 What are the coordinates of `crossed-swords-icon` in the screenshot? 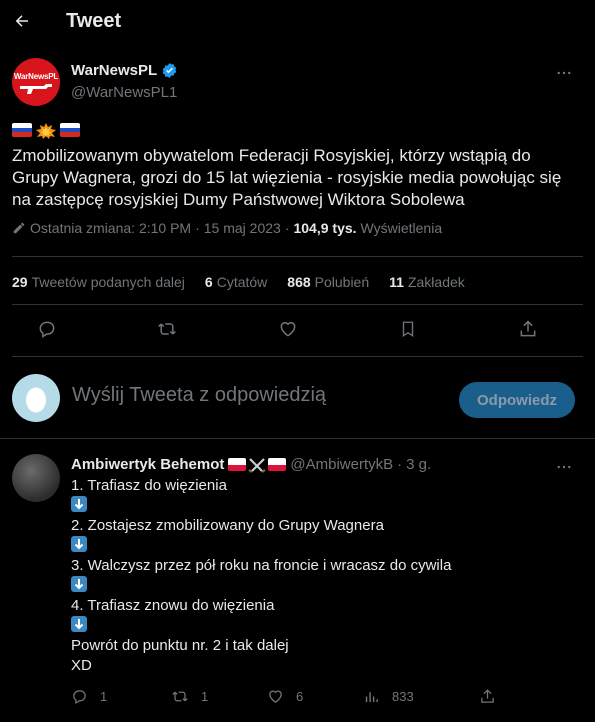 It's located at (257, 465).